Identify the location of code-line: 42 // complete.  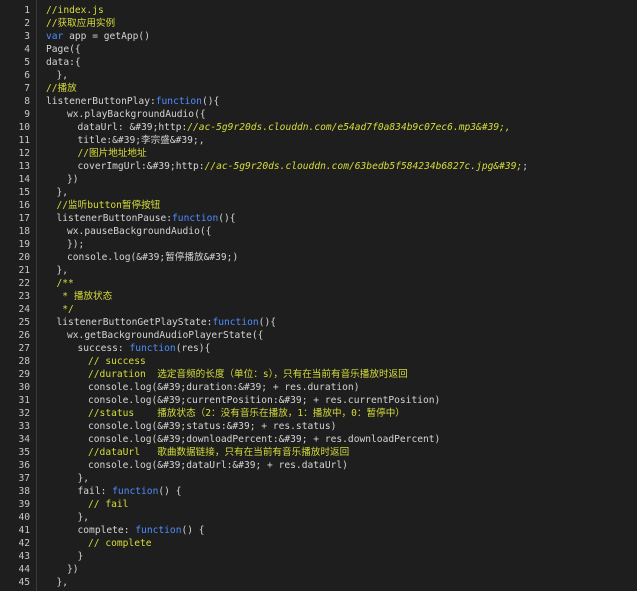
(318, 543).